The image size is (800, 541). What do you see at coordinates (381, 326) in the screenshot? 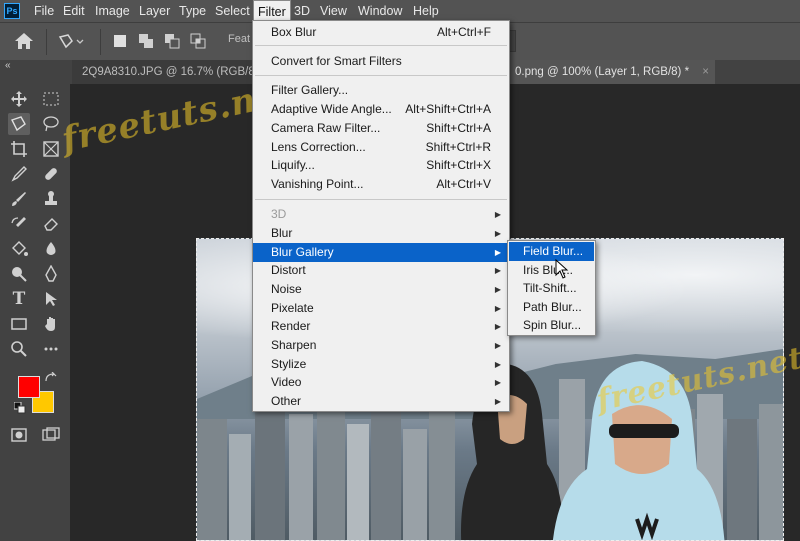
I see `menu-item-render: Render ▶` at bounding box center [381, 326].